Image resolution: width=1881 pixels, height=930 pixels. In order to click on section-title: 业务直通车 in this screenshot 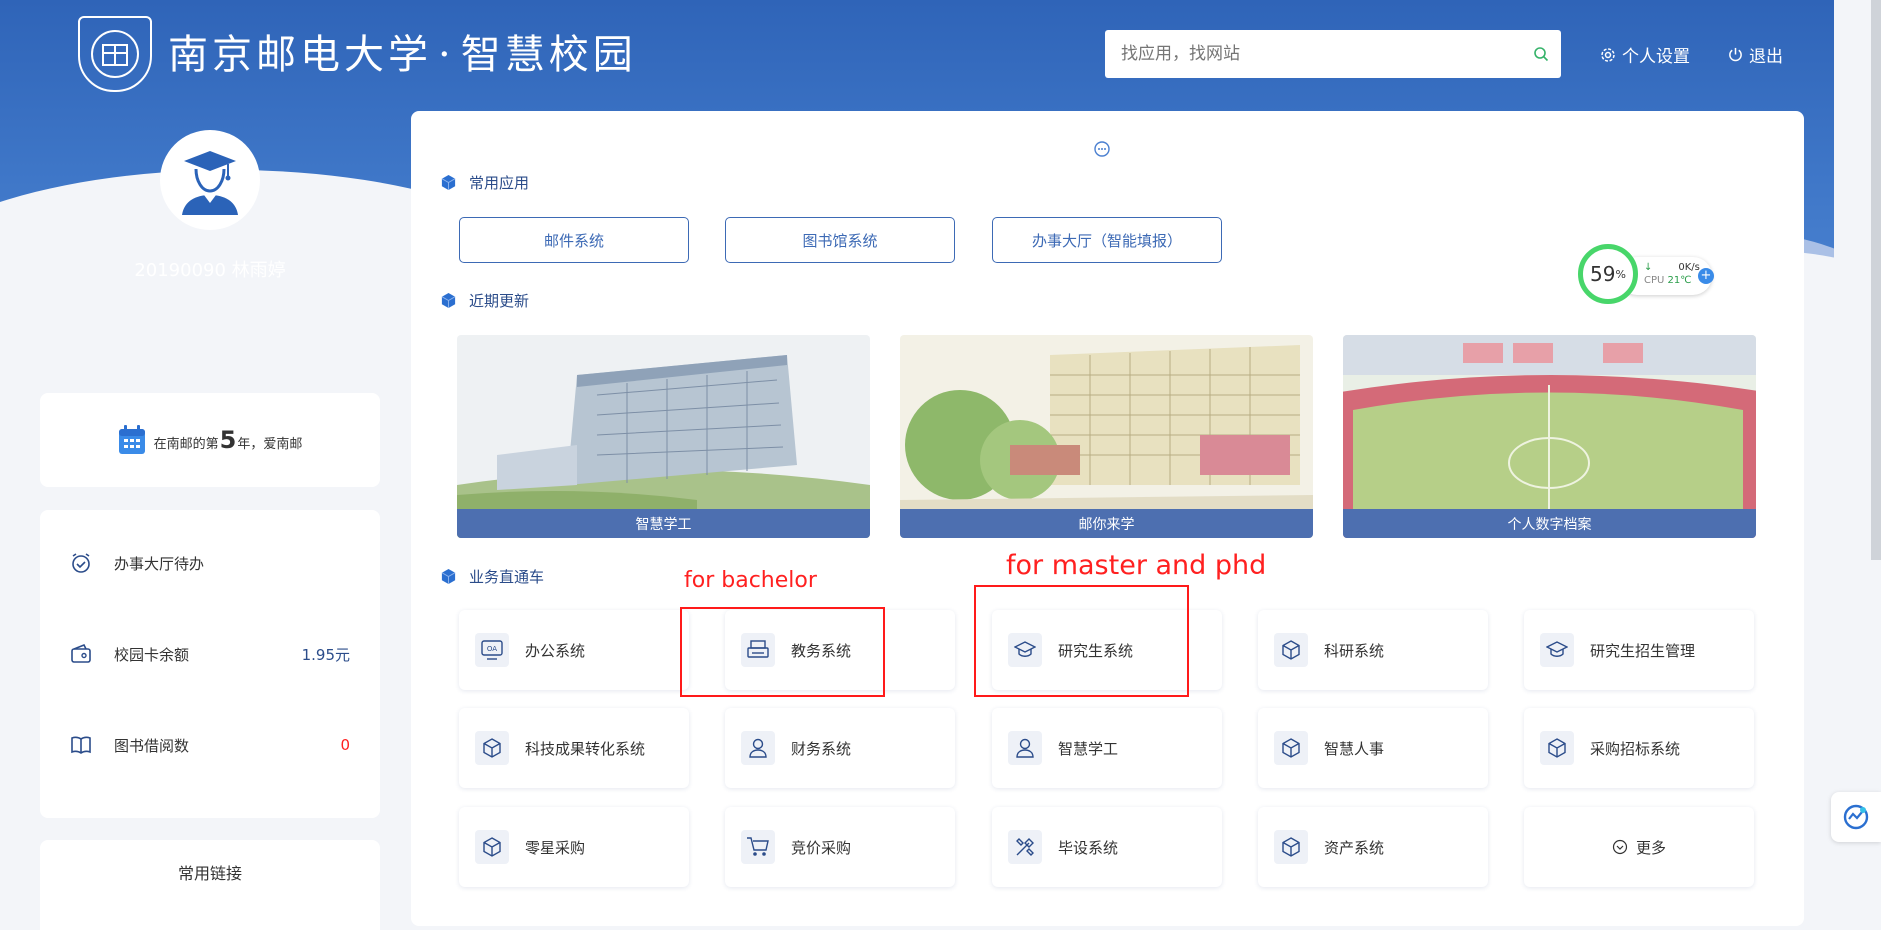, I will do `click(507, 577)`.